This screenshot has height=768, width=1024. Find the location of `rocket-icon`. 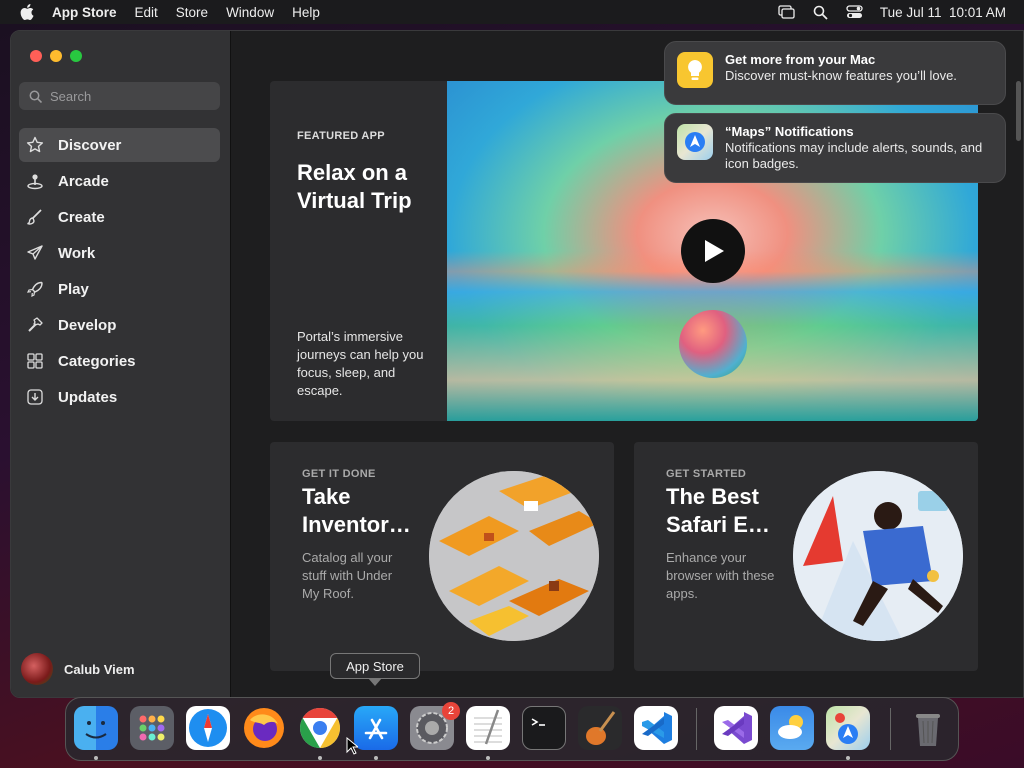

rocket-icon is located at coordinates (35, 289).